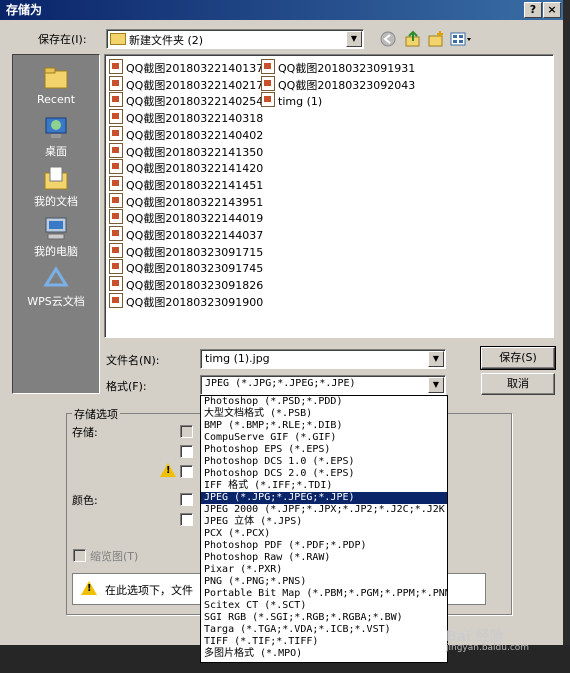 This screenshot has height=673, width=570. I want to click on file-item: QQ截图20180322140318, so click(186, 117).